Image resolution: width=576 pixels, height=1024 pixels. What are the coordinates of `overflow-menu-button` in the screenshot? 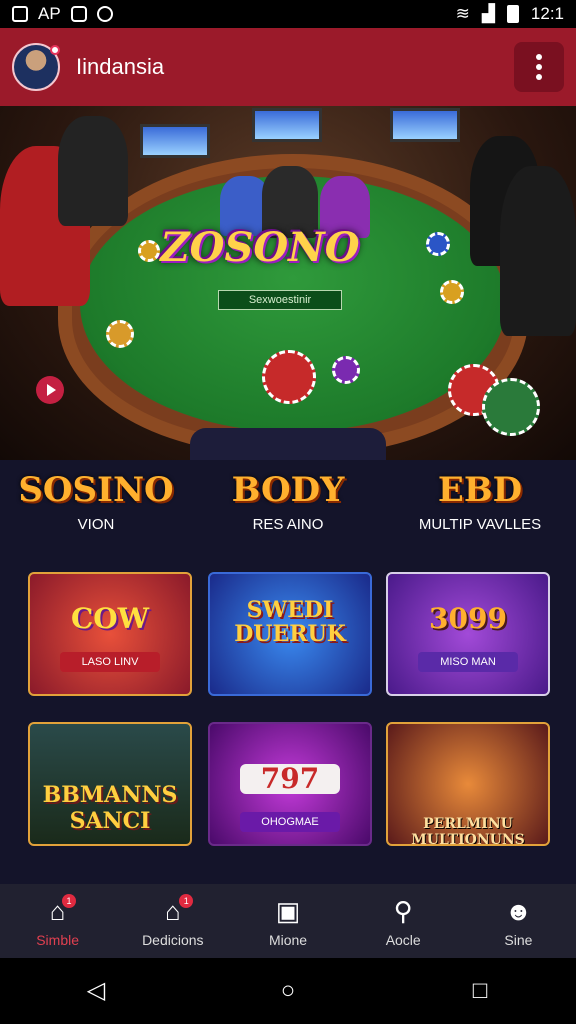 It's located at (539, 67).